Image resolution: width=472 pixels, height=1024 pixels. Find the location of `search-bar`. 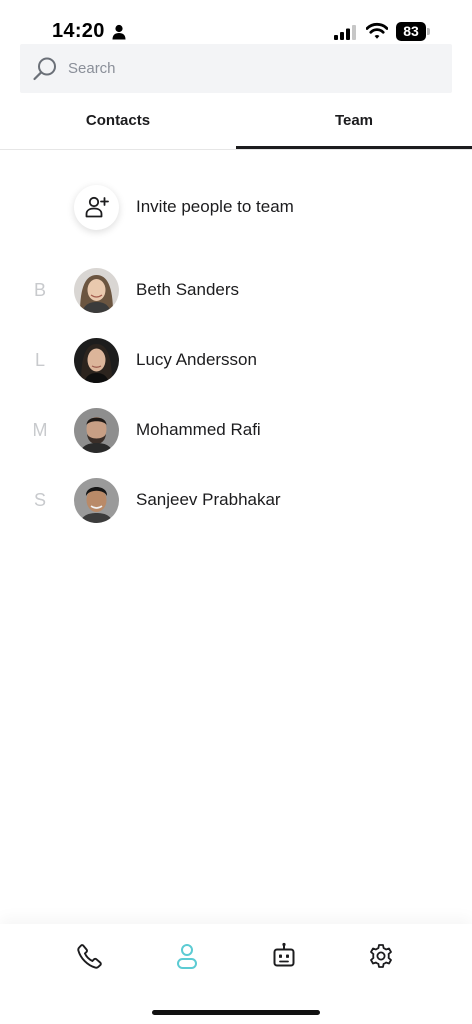

search-bar is located at coordinates (236, 68).